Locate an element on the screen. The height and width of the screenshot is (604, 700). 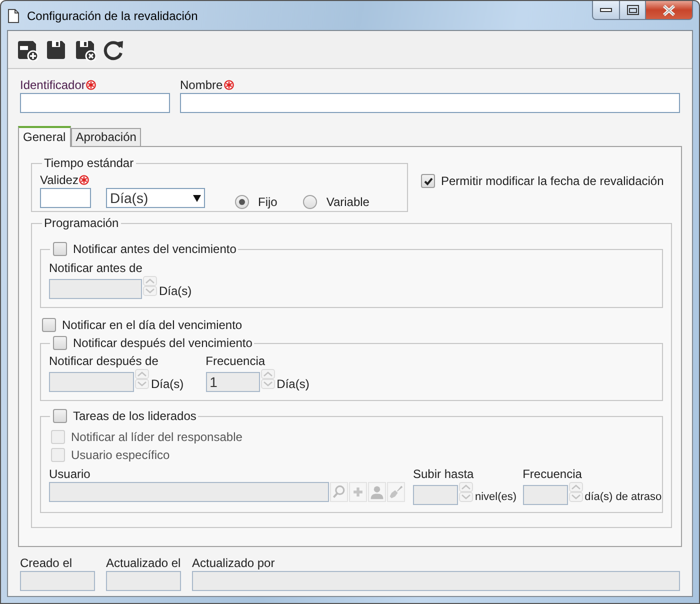
minimize-icon is located at coordinates (606, 10).